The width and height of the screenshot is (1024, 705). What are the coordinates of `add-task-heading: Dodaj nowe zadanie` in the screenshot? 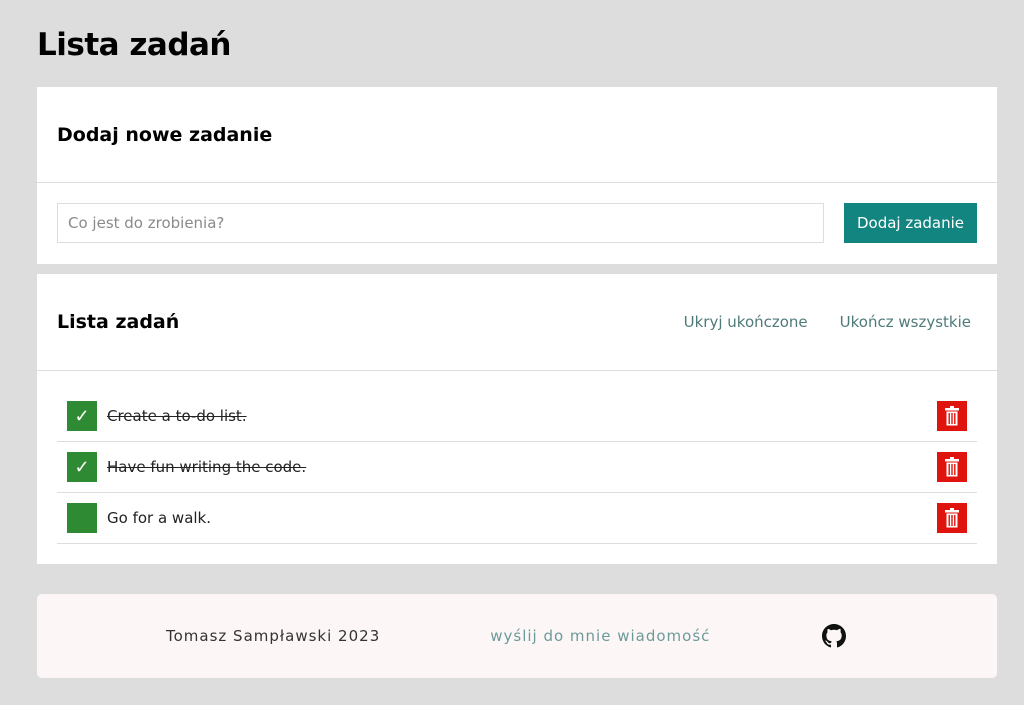 It's located at (165, 134).